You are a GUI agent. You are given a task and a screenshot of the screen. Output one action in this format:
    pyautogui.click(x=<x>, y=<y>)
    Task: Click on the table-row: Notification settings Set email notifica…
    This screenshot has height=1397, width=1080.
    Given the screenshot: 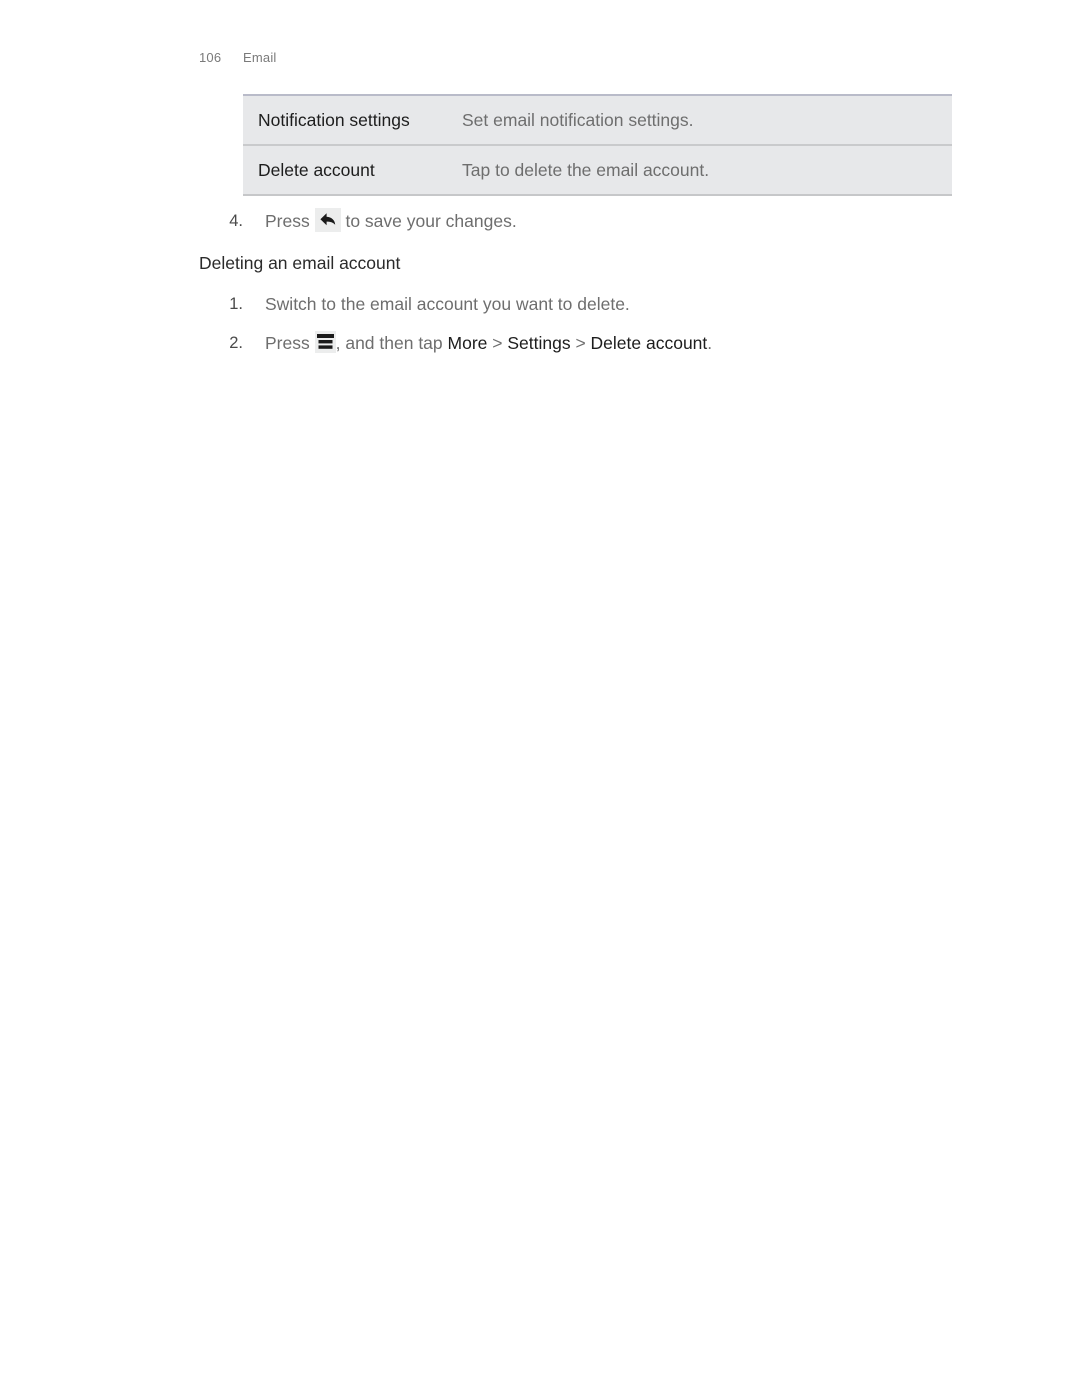 What is the action you would take?
    pyautogui.click(x=597, y=120)
    